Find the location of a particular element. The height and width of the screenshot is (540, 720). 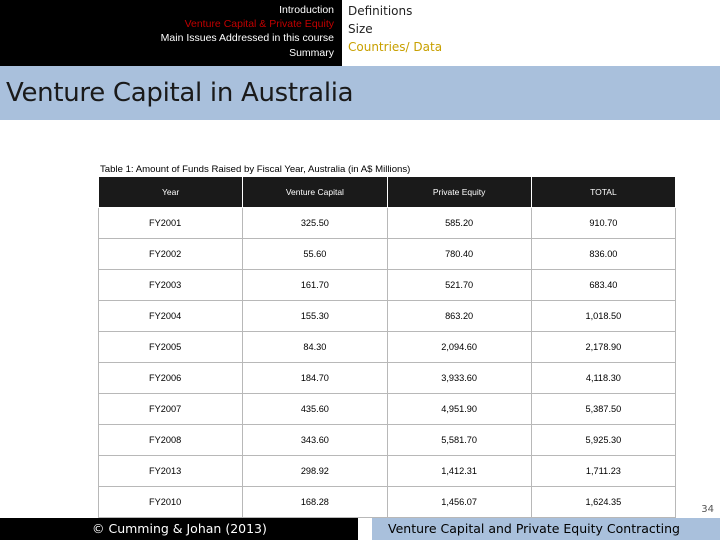

subnav-item-size: Size is located at coordinates (395, 29).